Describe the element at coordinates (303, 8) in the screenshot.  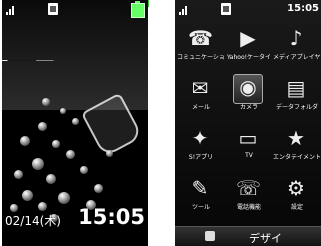
I see `status-clock: 15:05` at that location.